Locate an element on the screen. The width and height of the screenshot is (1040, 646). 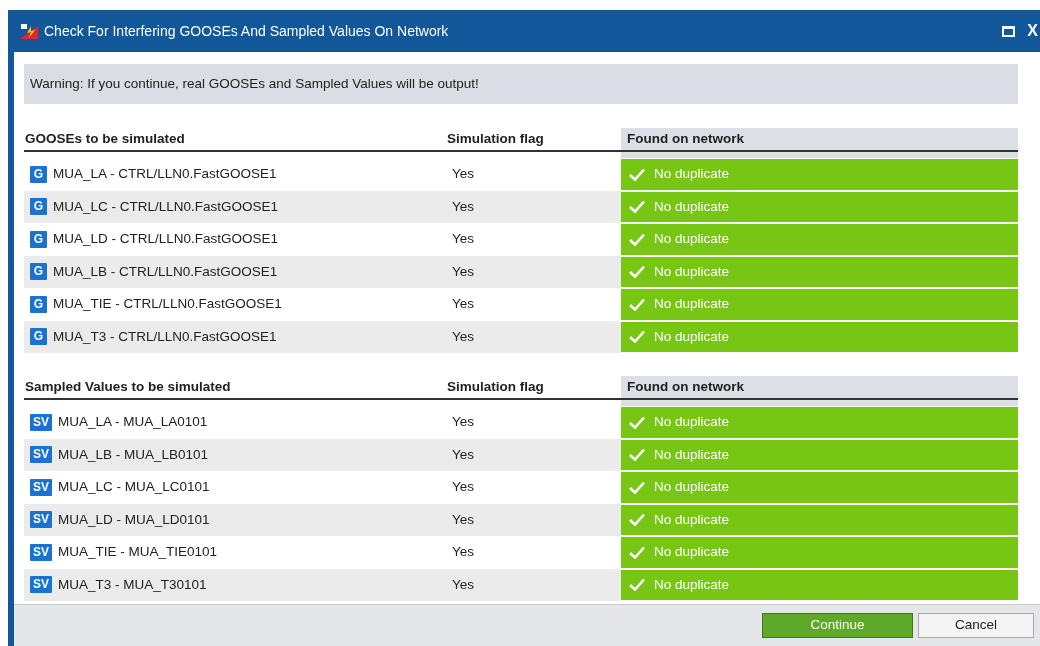
item-name: MUA_TIE - CTRL/LLN0.FastGOOSE1 is located at coordinates (167, 304).